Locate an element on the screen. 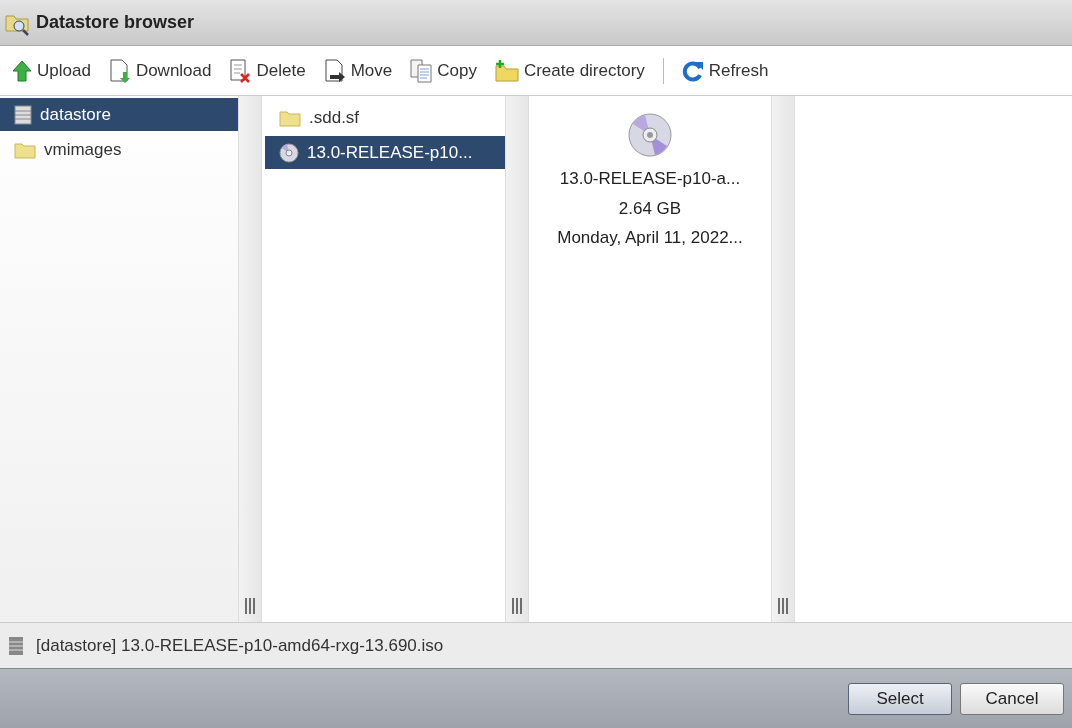  refresh-icon is located at coordinates (692, 70).